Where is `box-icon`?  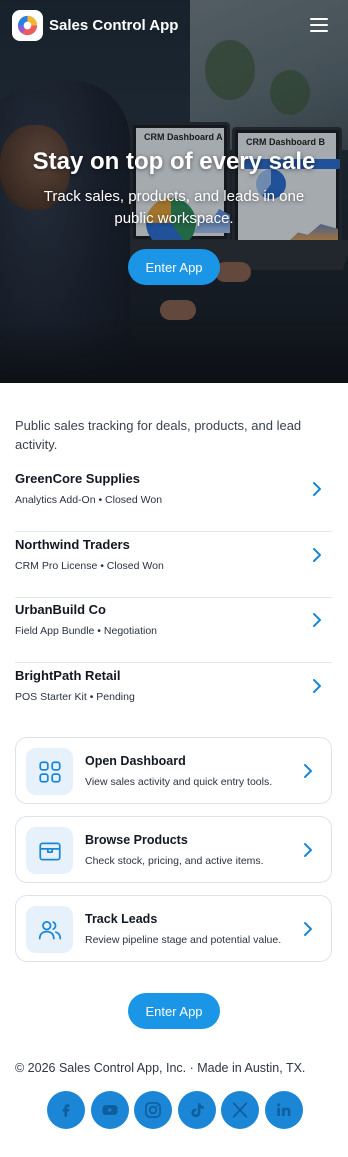
box-icon is located at coordinates (49, 850).